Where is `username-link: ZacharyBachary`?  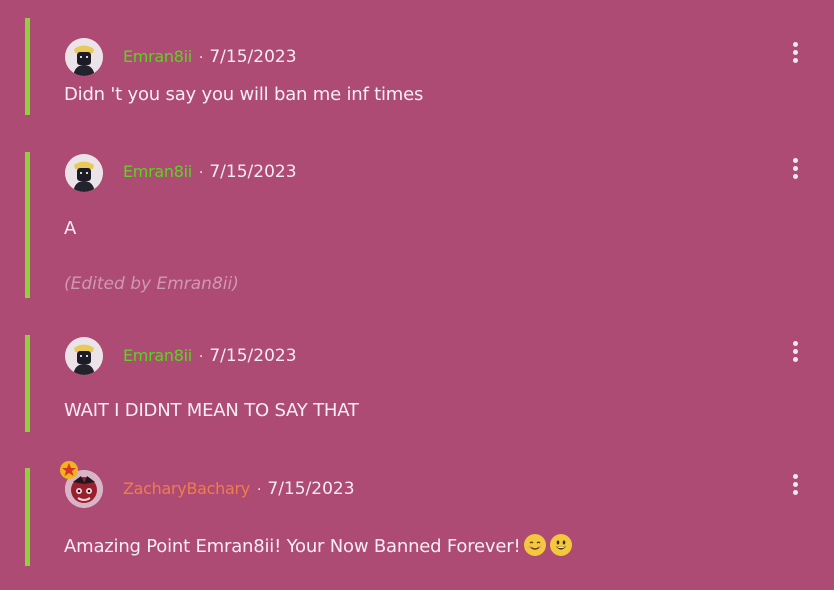
username-link: ZacharyBachary is located at coordinates (186, 488).